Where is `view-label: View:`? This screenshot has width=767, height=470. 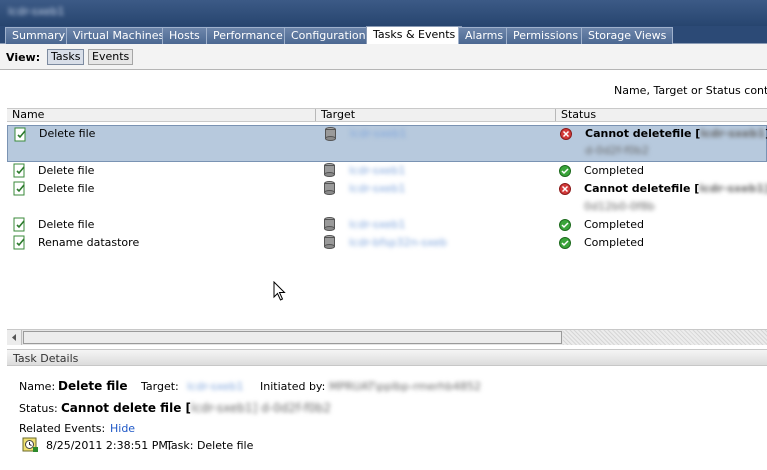
view-label: View: is located at coordinates (23, 57).